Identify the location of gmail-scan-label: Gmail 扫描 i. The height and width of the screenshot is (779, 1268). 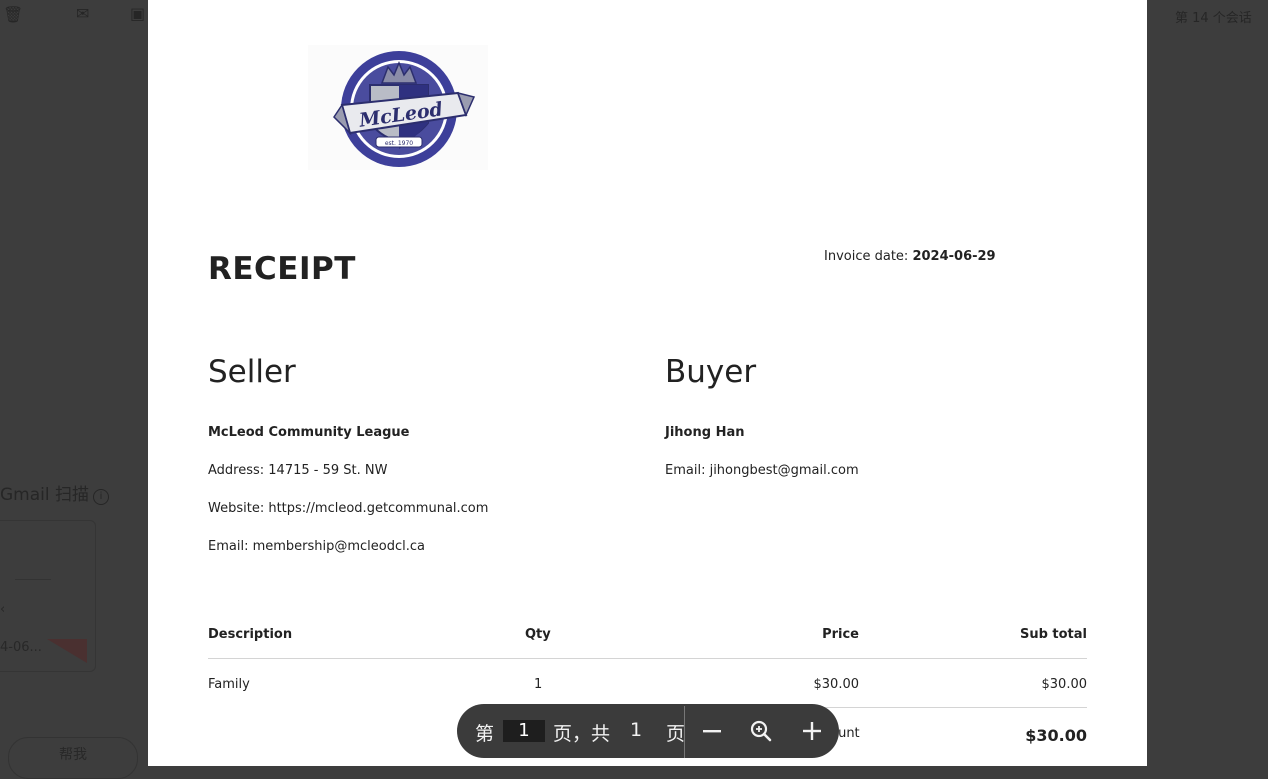
(55, 492).